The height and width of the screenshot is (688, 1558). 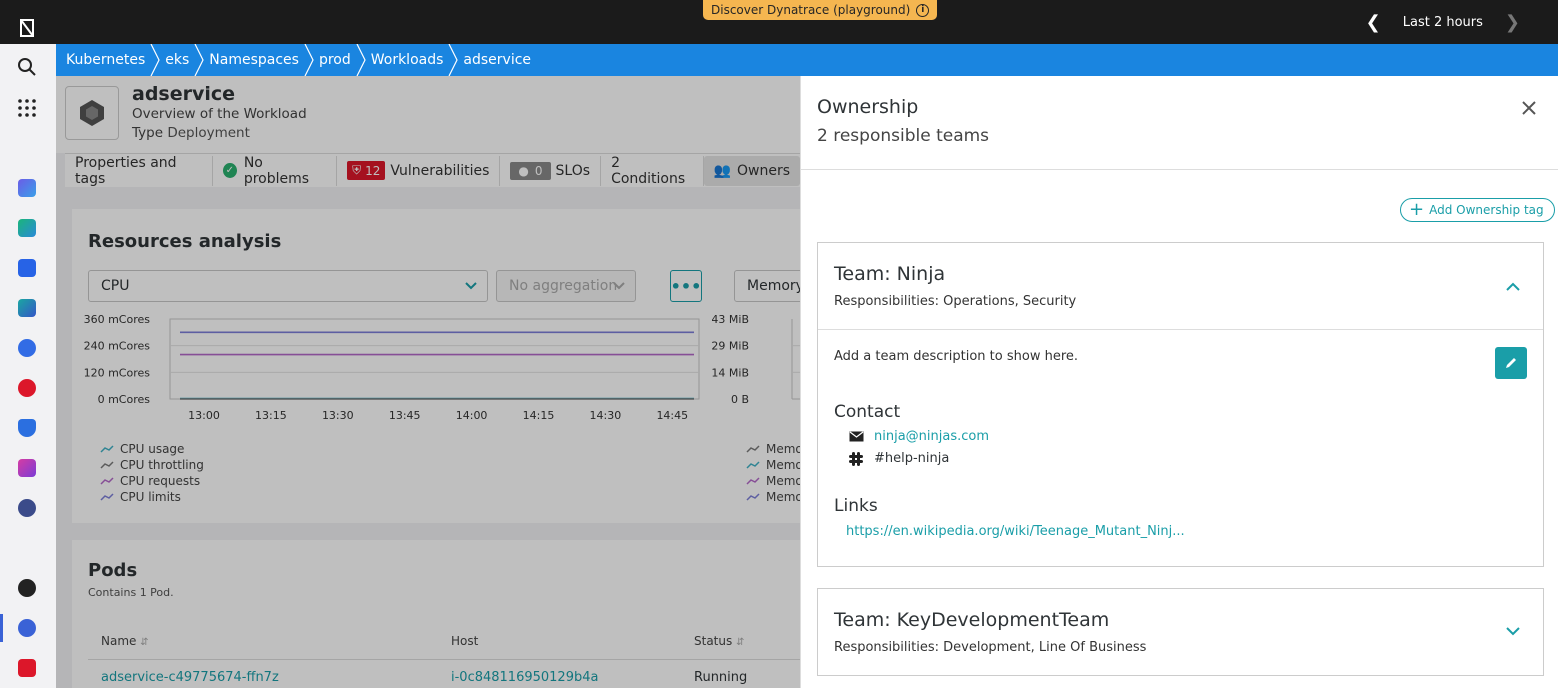 What do you see at coordinates (912, 458) in the screenshot?
I see `slack-channel: #help-ninja` at bounding box center [912, 458].